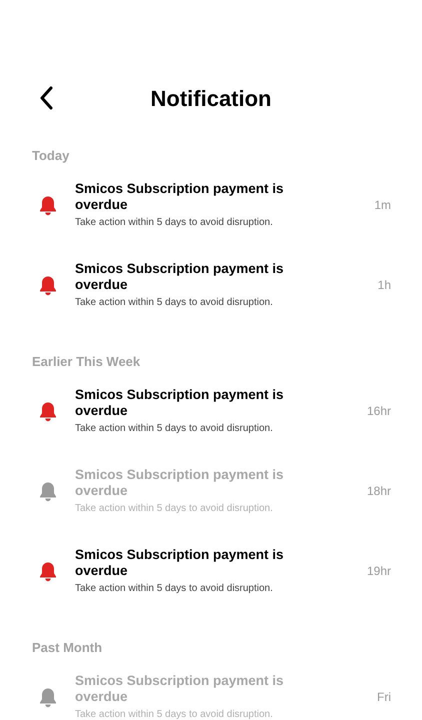 The height and width of the screenshot is (720, 422). Describe the element at coordinates (378, 571) in the screenshot. I see `notification-time: 19hr` at that location.